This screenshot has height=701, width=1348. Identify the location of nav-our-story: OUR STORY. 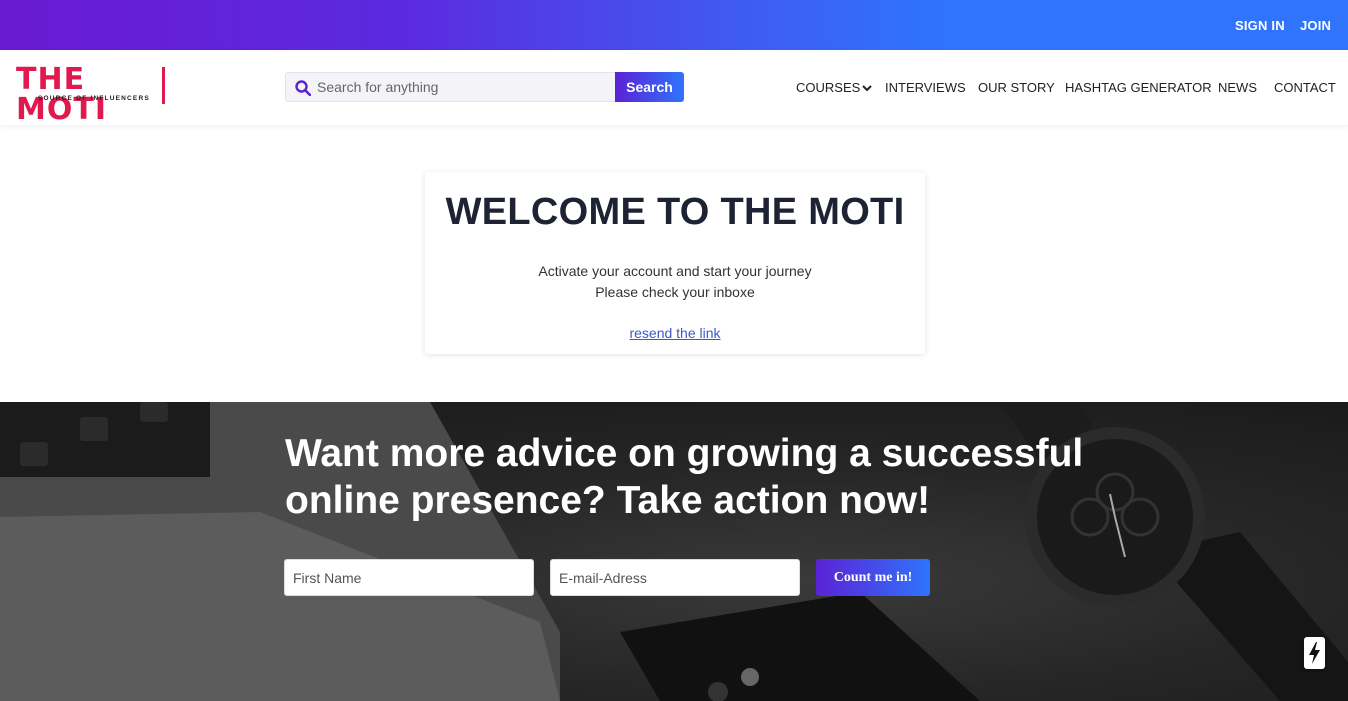
(1016, 87).